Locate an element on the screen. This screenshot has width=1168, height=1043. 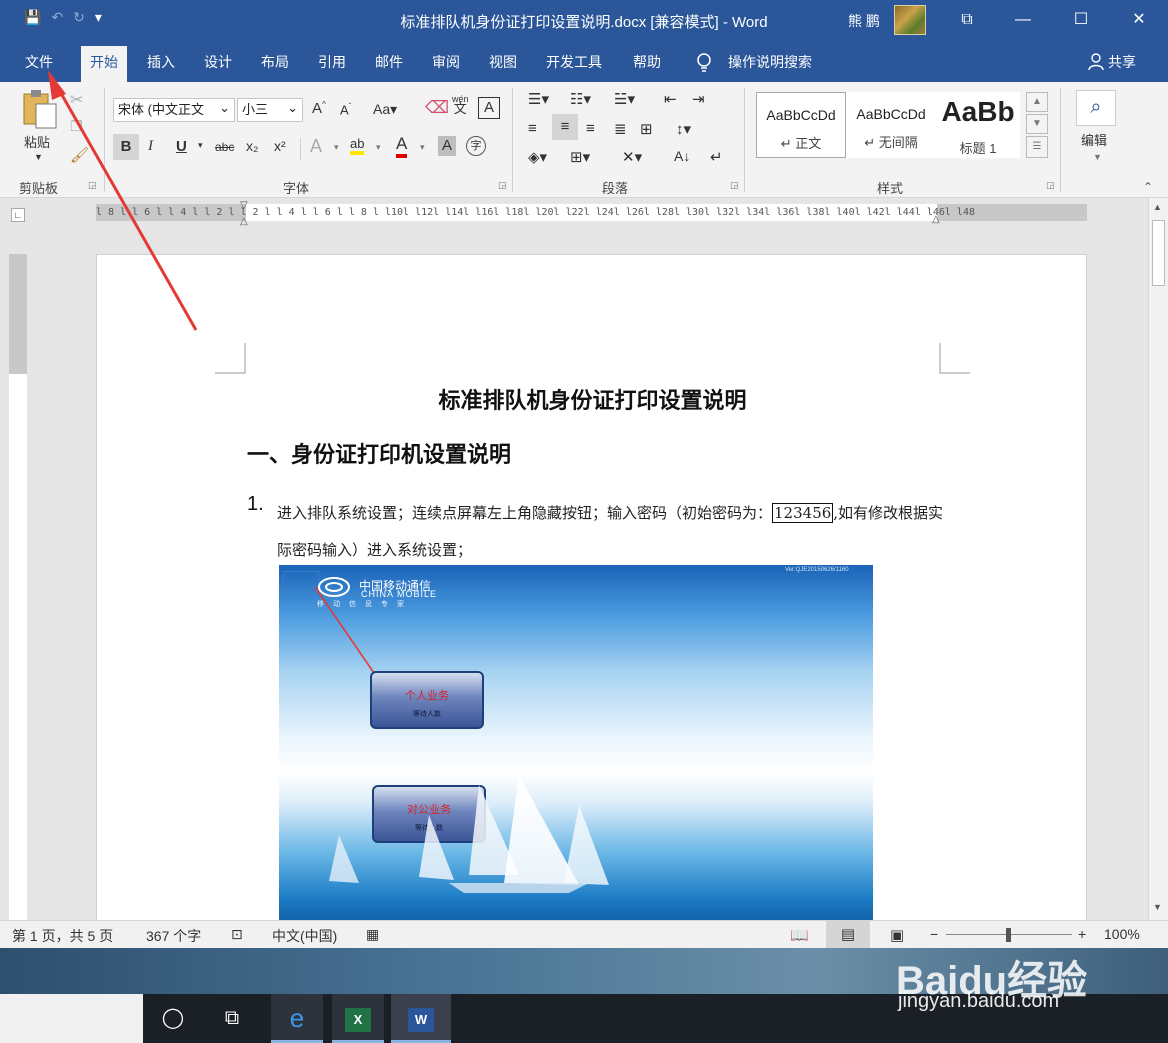
annotation-arrow is located at coordinates (123, 200).